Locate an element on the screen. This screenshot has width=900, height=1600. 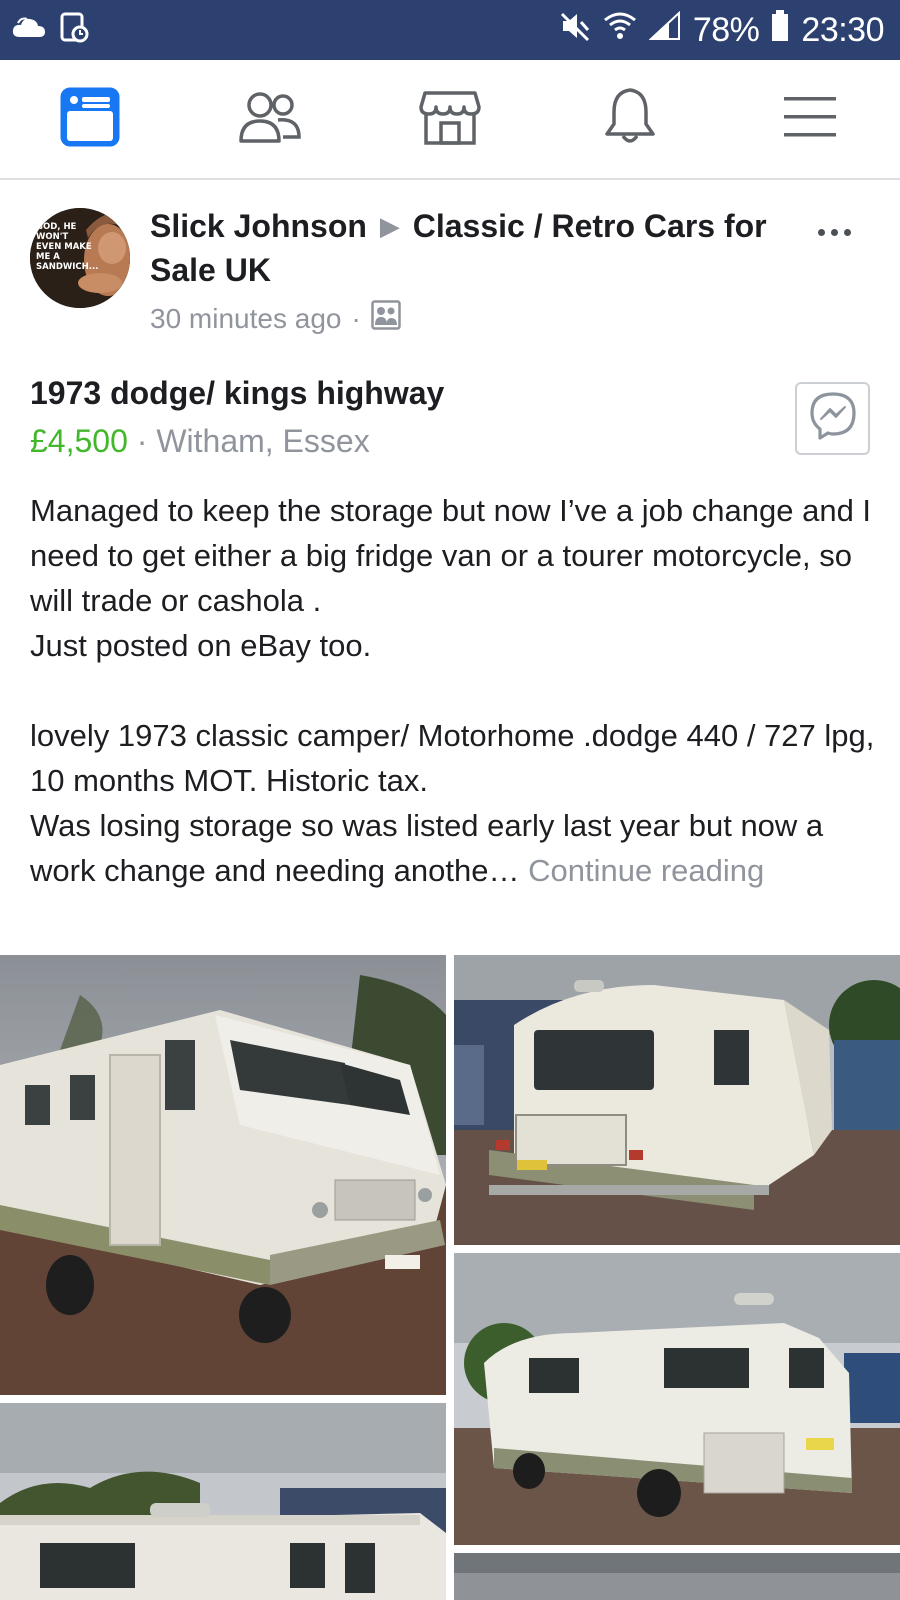
tab-menu is located at coordinates (810, 119).